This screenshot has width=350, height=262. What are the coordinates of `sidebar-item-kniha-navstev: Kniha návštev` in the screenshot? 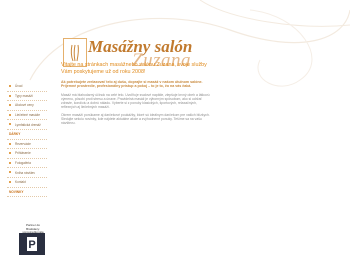 It's located at (27, 173).